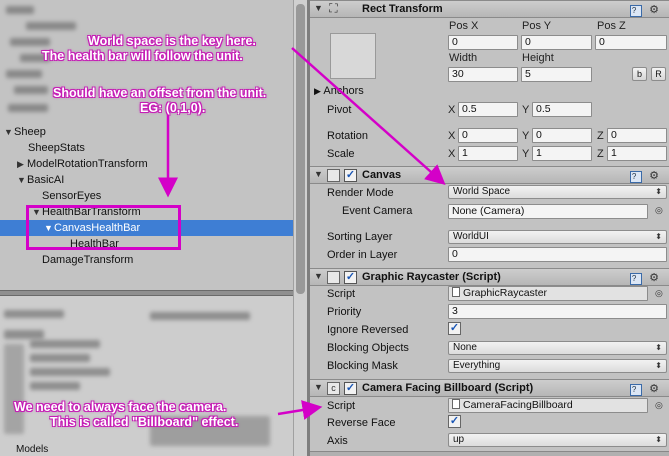 This screenshot has height=456, width=669. Describe the element at coordinates (548, 293) in the screenshot. I see `script-field: GraphicRaycaster` at that location.